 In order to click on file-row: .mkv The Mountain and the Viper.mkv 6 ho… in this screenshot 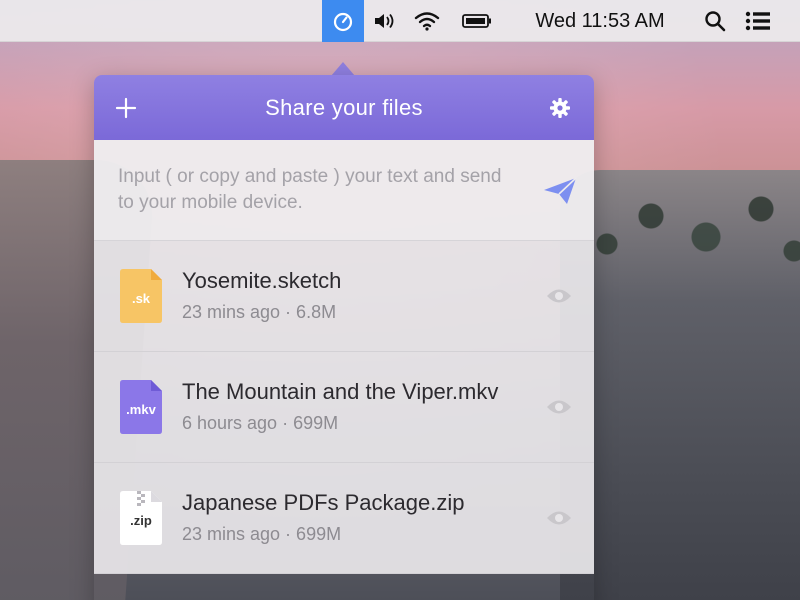, I will do `click(344, 407)`.